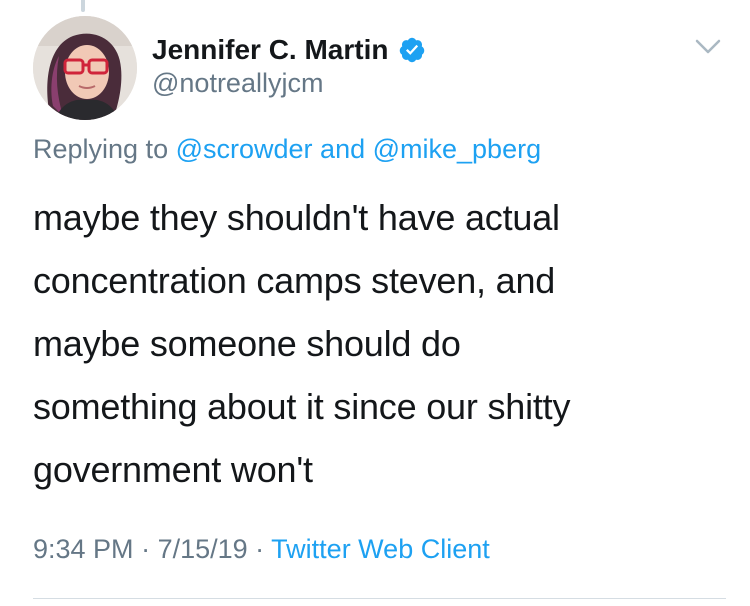 The image size is (750, 606). What do you see at coordinates (83, 549) in the screenshot?
I see `tweet-time: 9:34 PM` at bounding box center [83, 549].